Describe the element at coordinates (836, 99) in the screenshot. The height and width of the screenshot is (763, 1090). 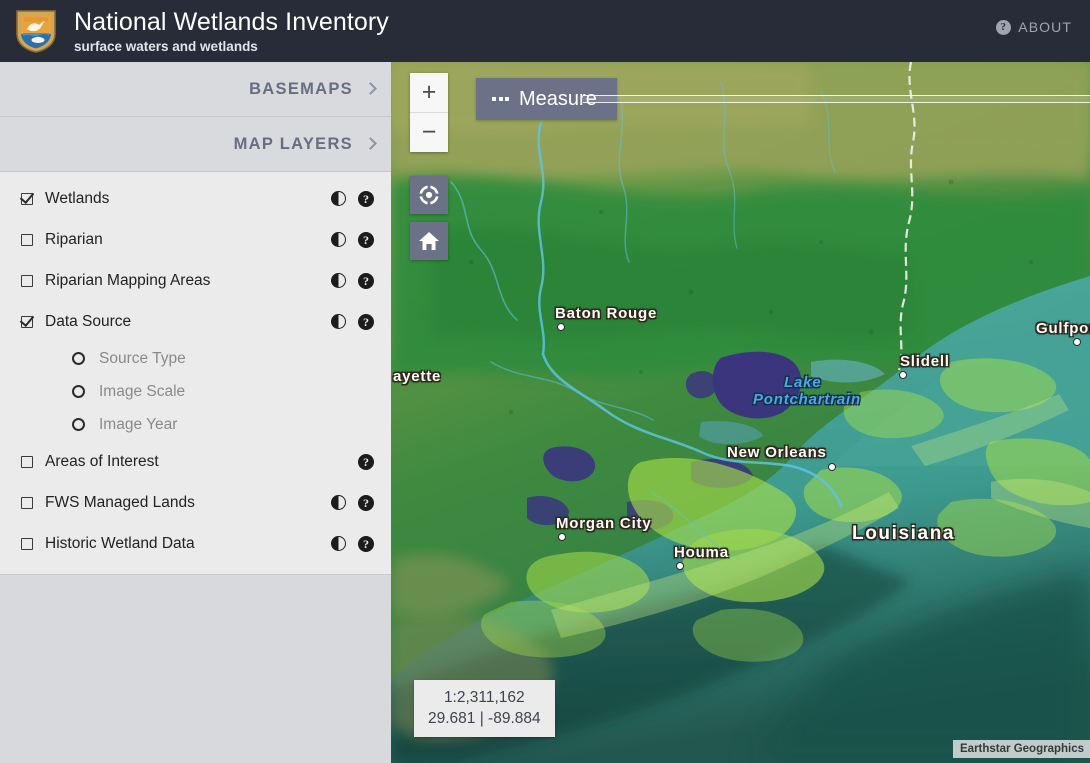
I see `measure-bar` at that location.